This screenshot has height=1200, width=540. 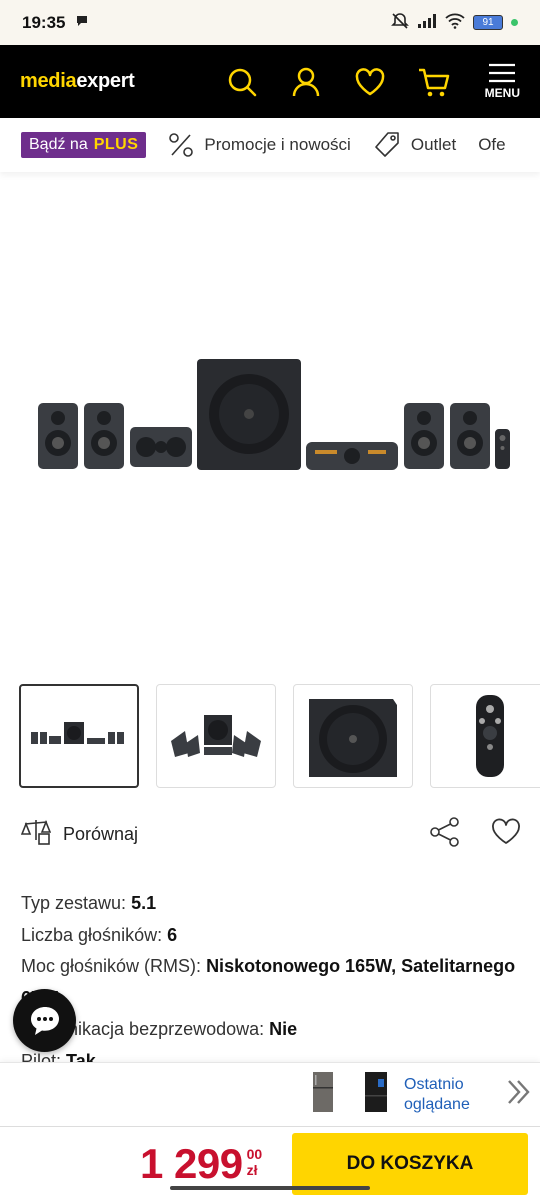 I want to click on spec-label: Typ zestawu:, so click(x=74, y=903).